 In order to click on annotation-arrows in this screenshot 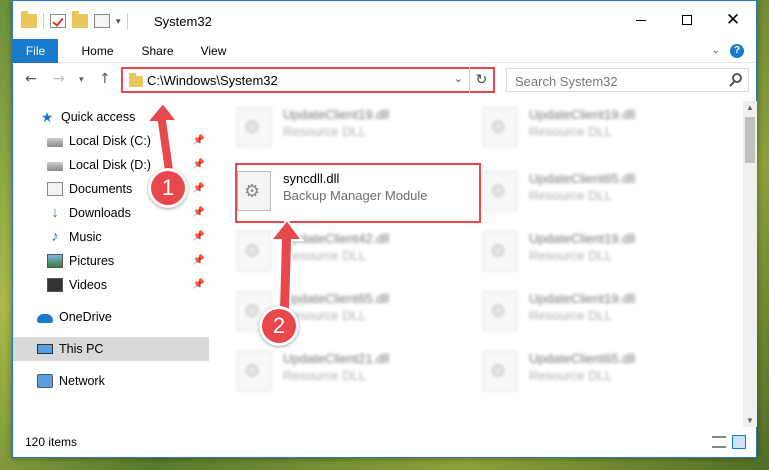, I will do `click(224, 206)`.